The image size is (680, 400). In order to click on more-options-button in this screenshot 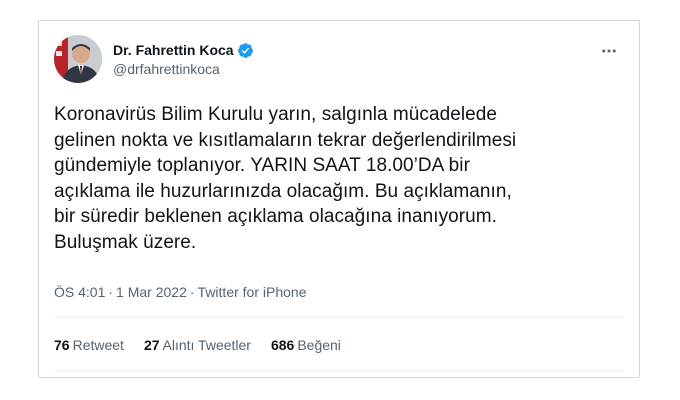, I will do `click(609, 51)`.